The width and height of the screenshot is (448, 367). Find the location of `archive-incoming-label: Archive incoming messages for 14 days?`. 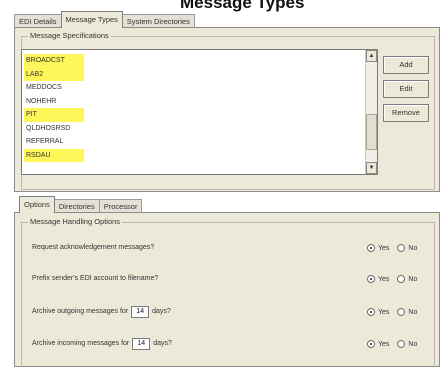

archive-incoming-label: Archive incoming messages for 14 days? is located at coordinates (102, 344).